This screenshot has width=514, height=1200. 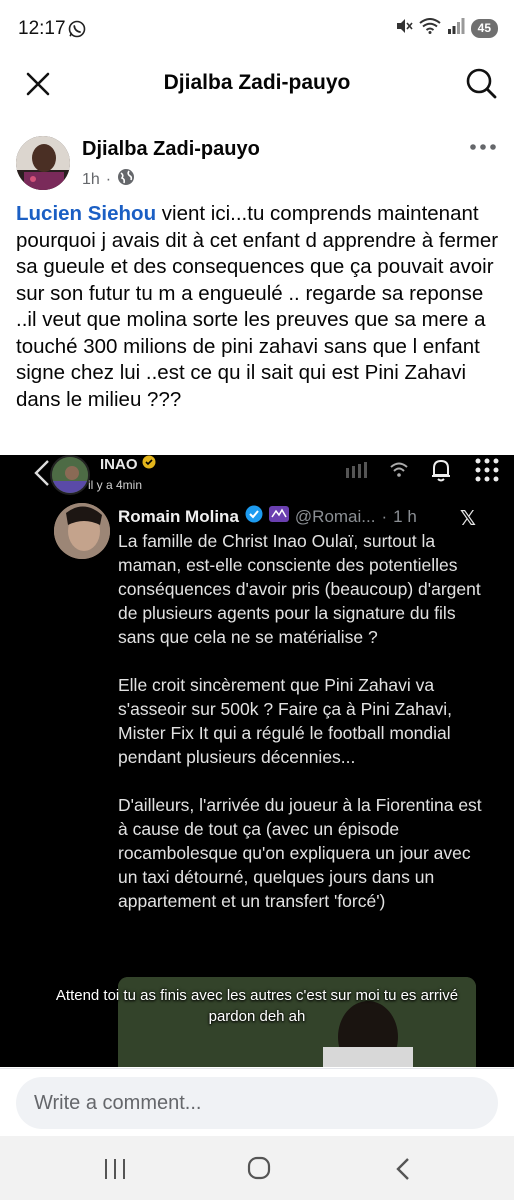 What do you see at coordinates (257, 163) in the screenshot?
I see `post-header: Djialba Zadi-pauyo 1h ·` at bounding box center [257, 163].